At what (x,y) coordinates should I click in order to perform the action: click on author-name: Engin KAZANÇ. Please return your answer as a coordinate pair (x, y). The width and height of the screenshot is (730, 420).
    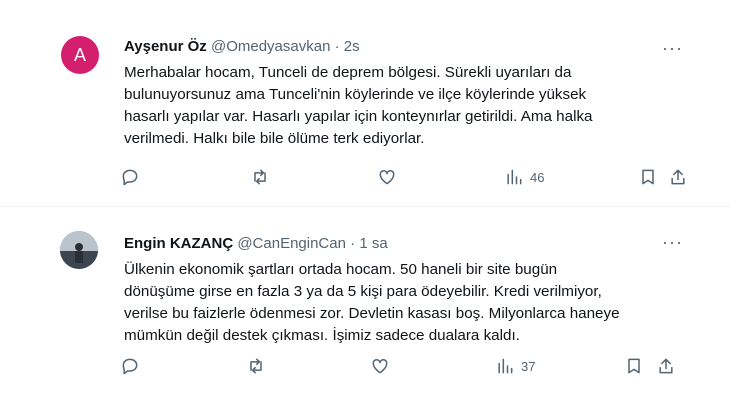
    Looking at the image, I should click on (178, 243).